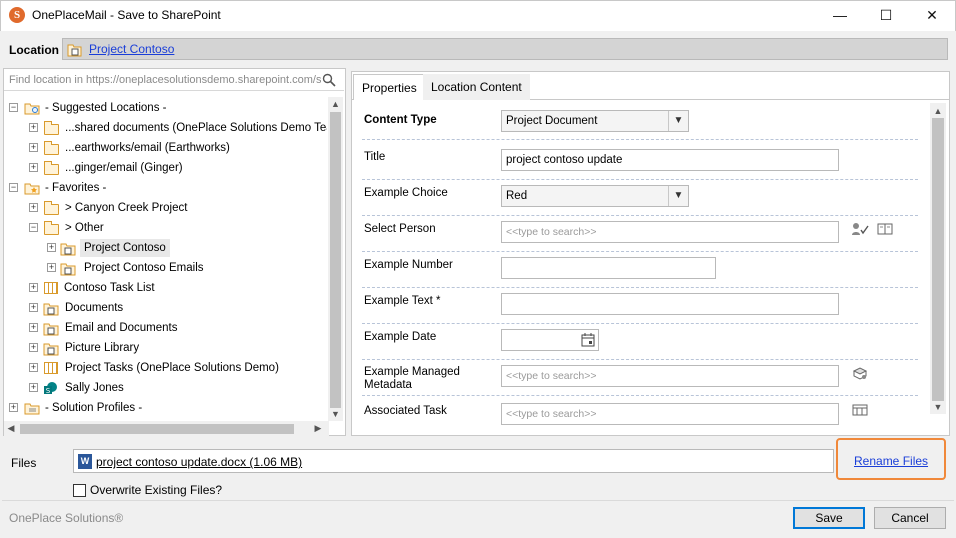  What do you see at coordinates (172, 368) in the screenshot?
I see `tree-item-label: Project Tasks (OnePlace Solutions Demo)` at bounding box center [172, 368].